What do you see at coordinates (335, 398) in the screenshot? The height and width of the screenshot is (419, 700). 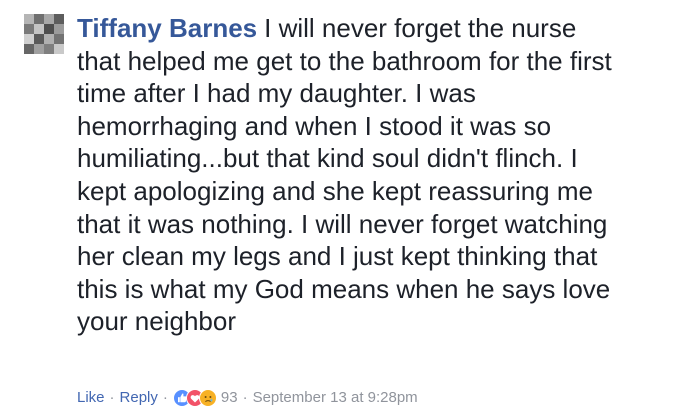 I see `timestamp: September 13 at 9:28pm` at bounding box center [335, 398].